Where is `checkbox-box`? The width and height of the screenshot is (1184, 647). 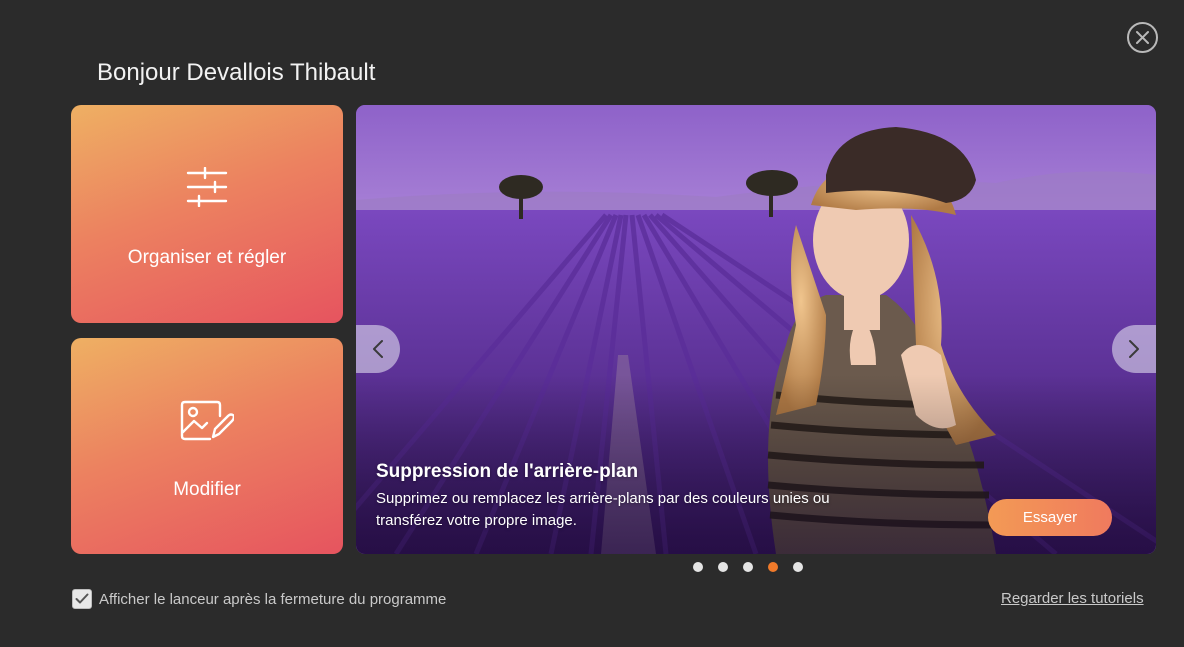 checkbox-box is located at coordinates (82, 599).